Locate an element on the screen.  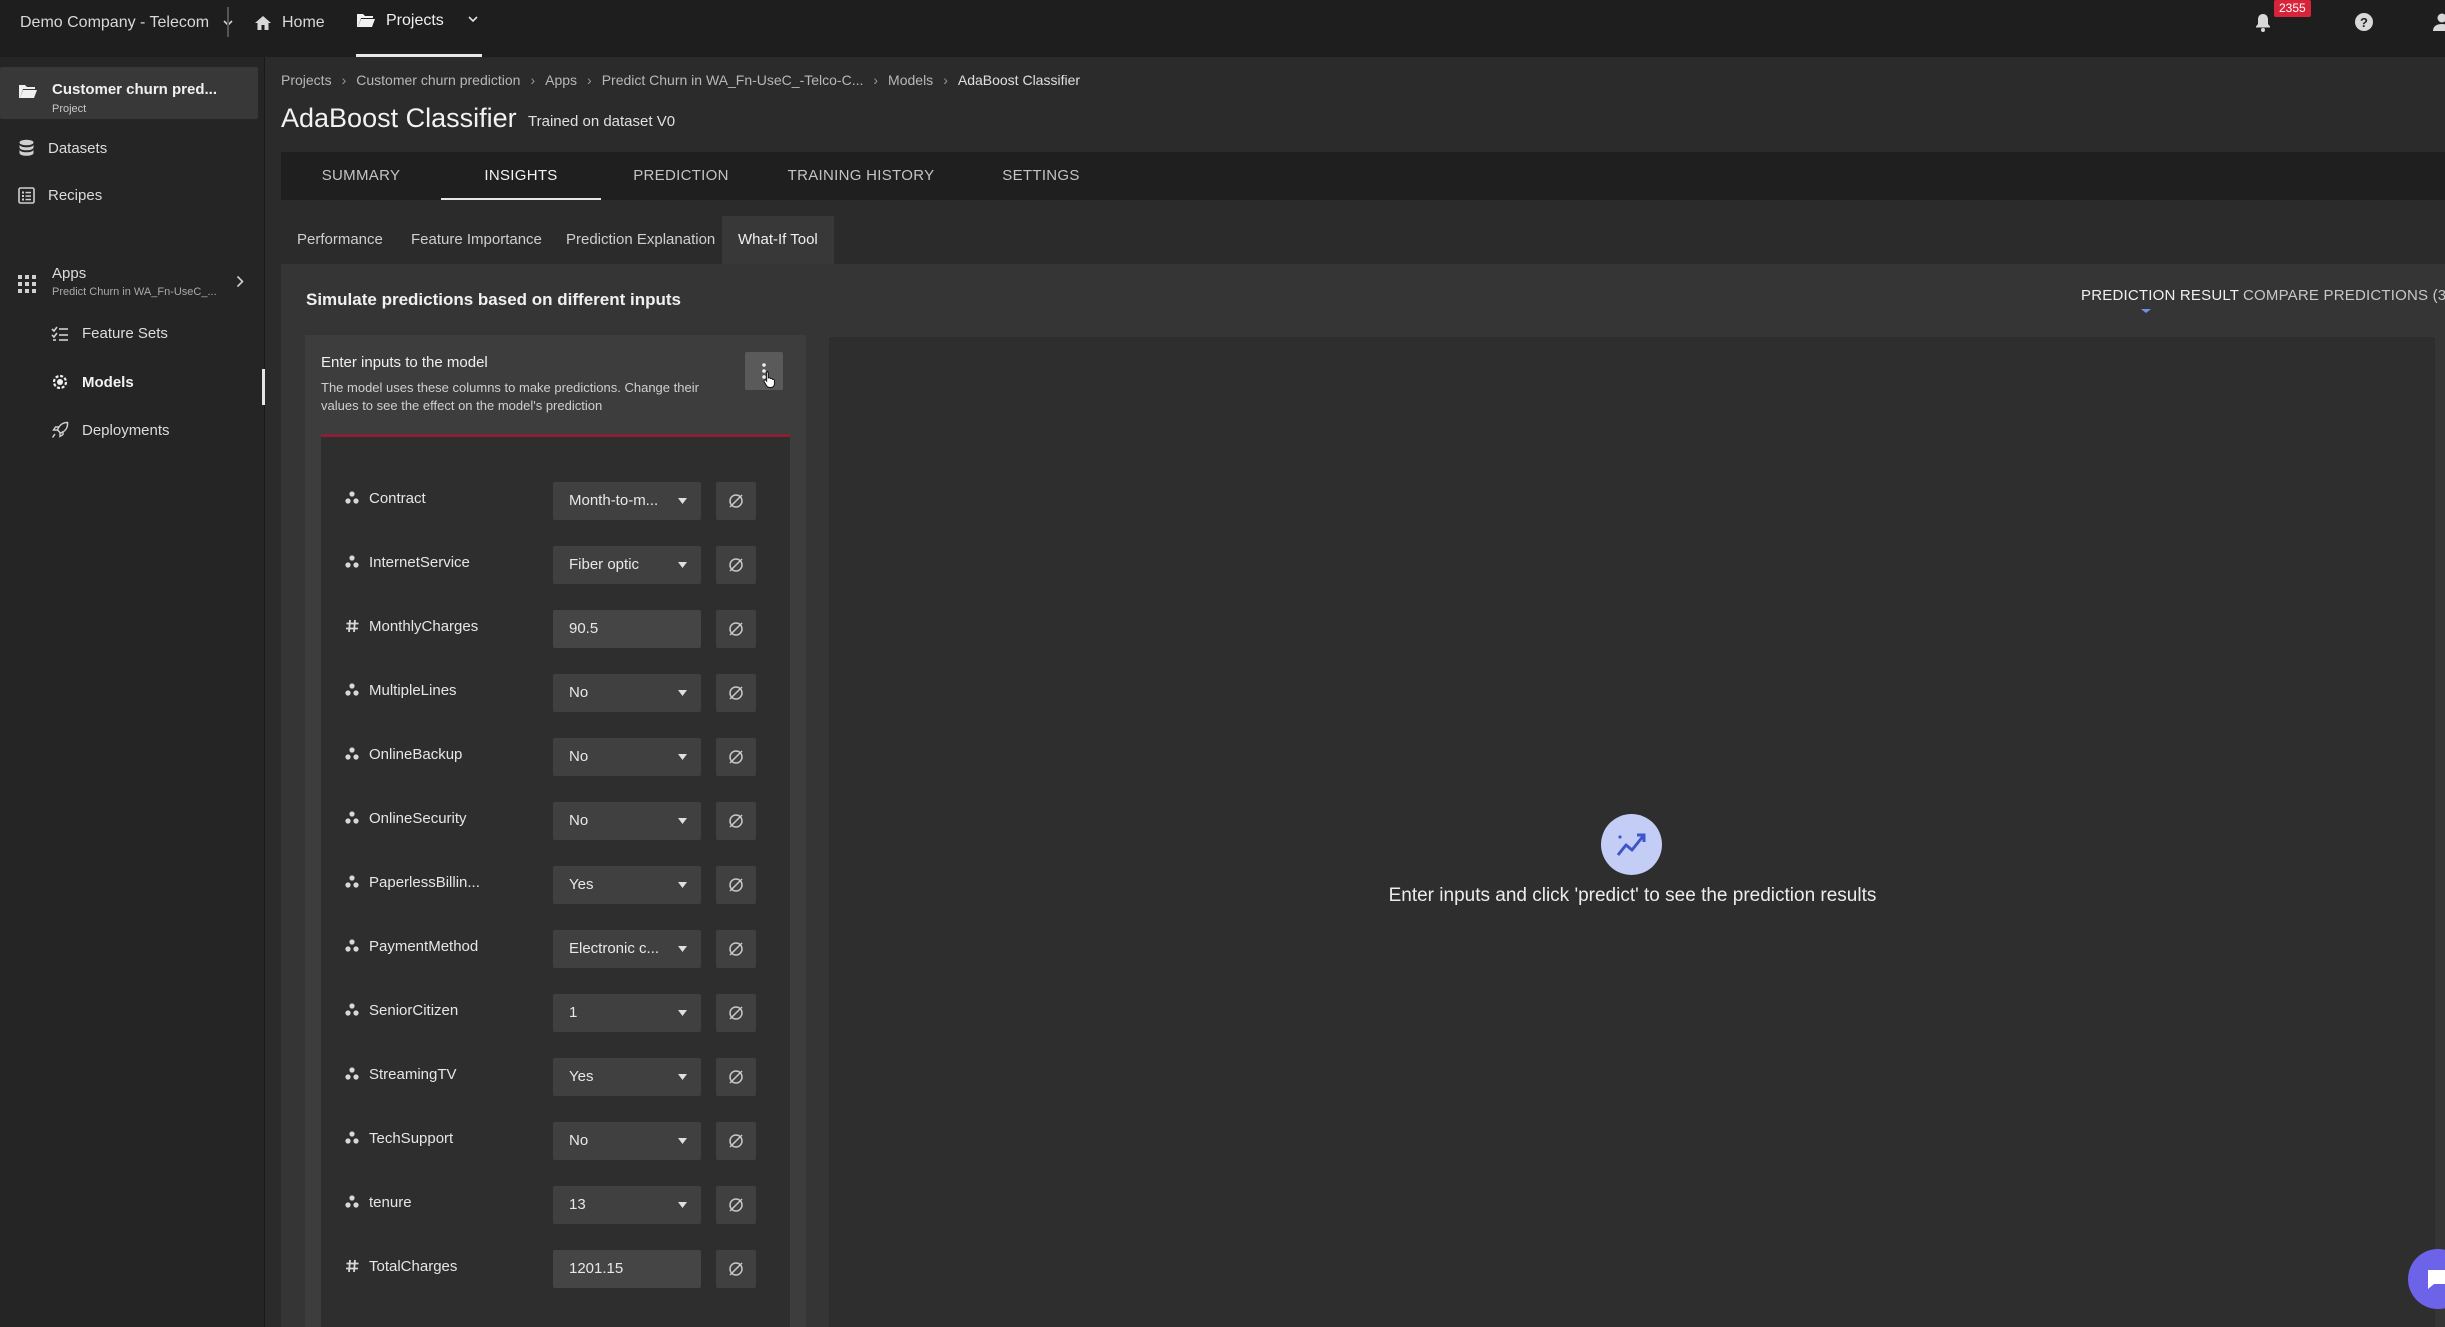
breadcrumb-apps: Apps is located at coordinates (561, 80).